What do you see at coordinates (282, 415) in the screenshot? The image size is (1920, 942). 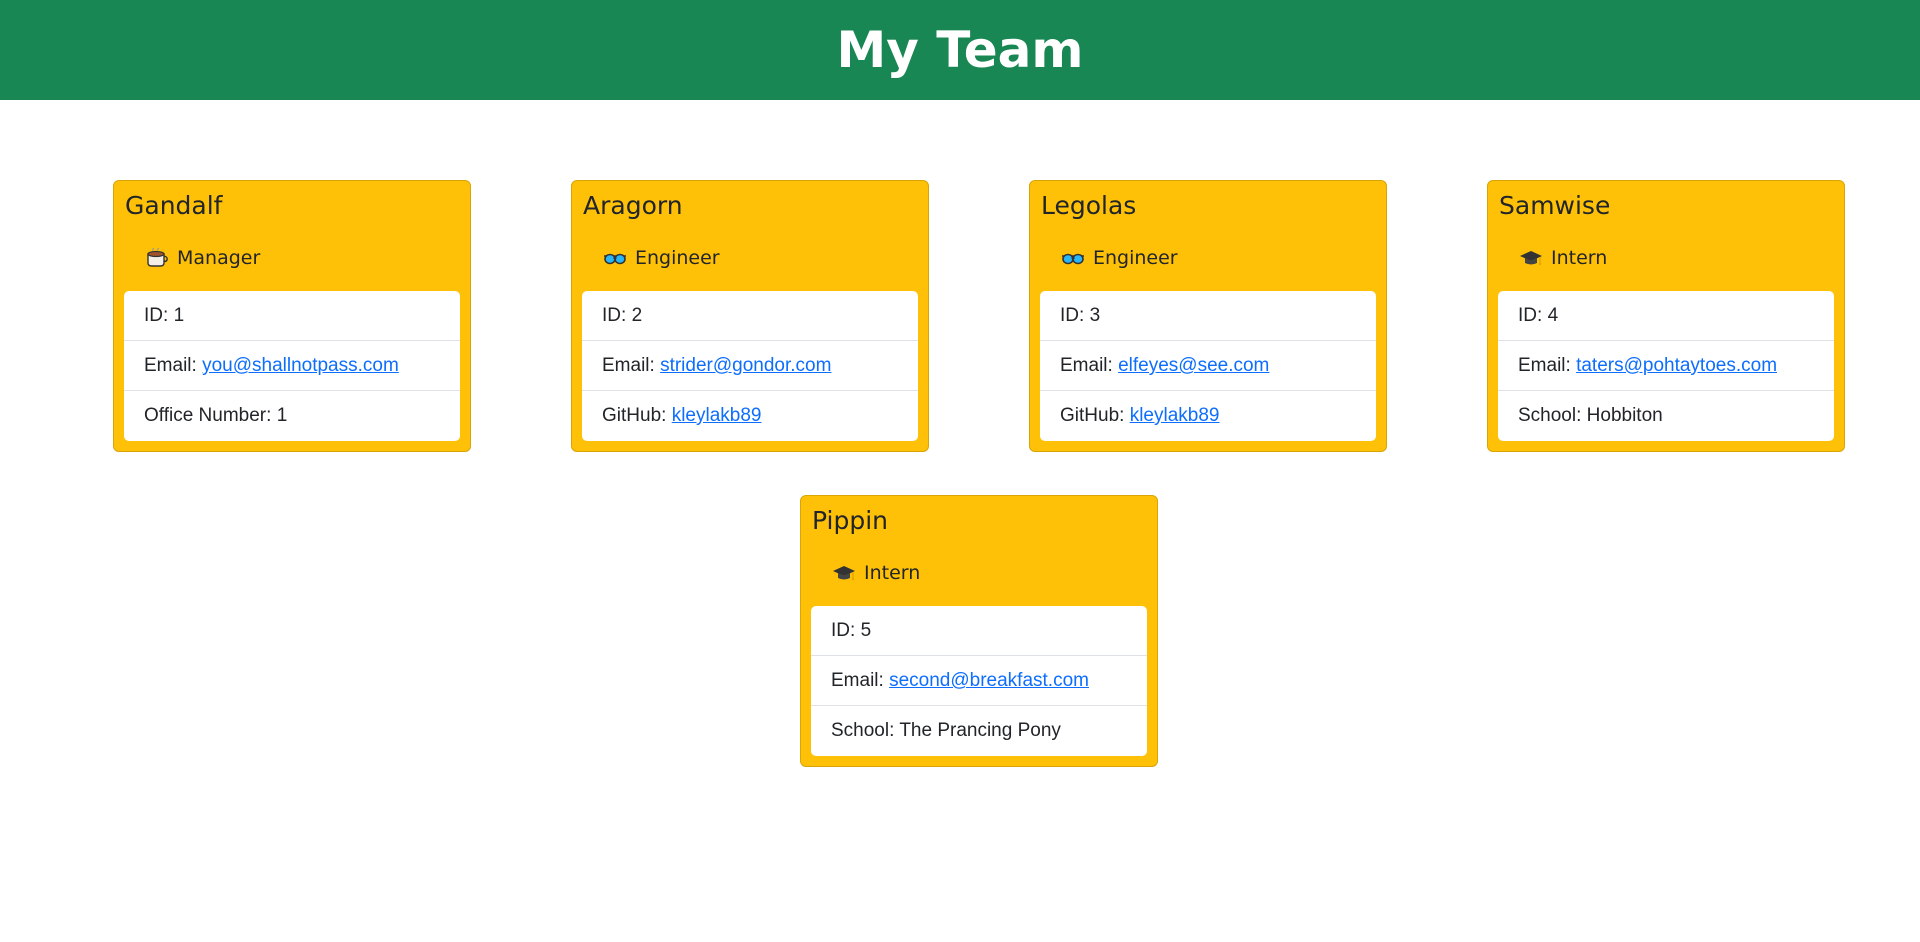 I see `office-number-value: 1` at bounding box center [282, 415].